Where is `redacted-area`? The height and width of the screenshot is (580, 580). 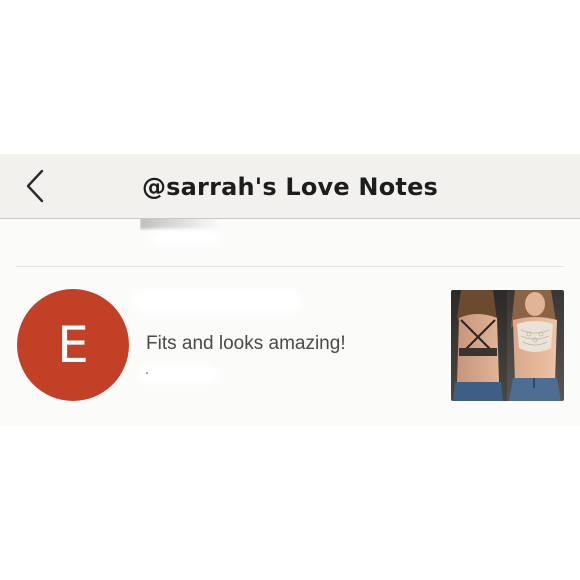
redacted-area is located at coordinates (185, 238).